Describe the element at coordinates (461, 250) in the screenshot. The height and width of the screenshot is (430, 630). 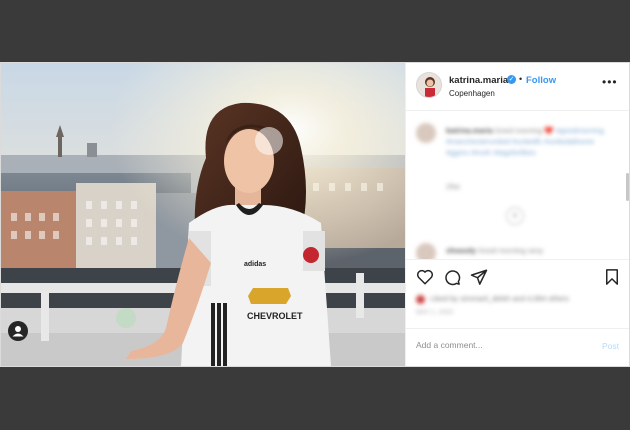
I see `comment-username: sheasdy` at that location.